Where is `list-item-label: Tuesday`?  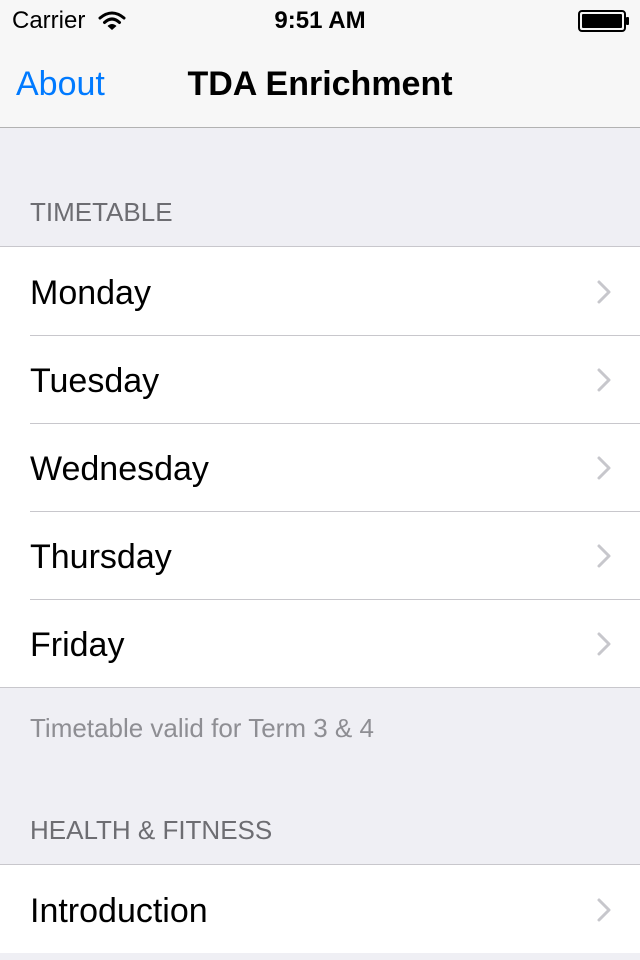 list-item-label: Tuesday is located at coordinates (95, 381).